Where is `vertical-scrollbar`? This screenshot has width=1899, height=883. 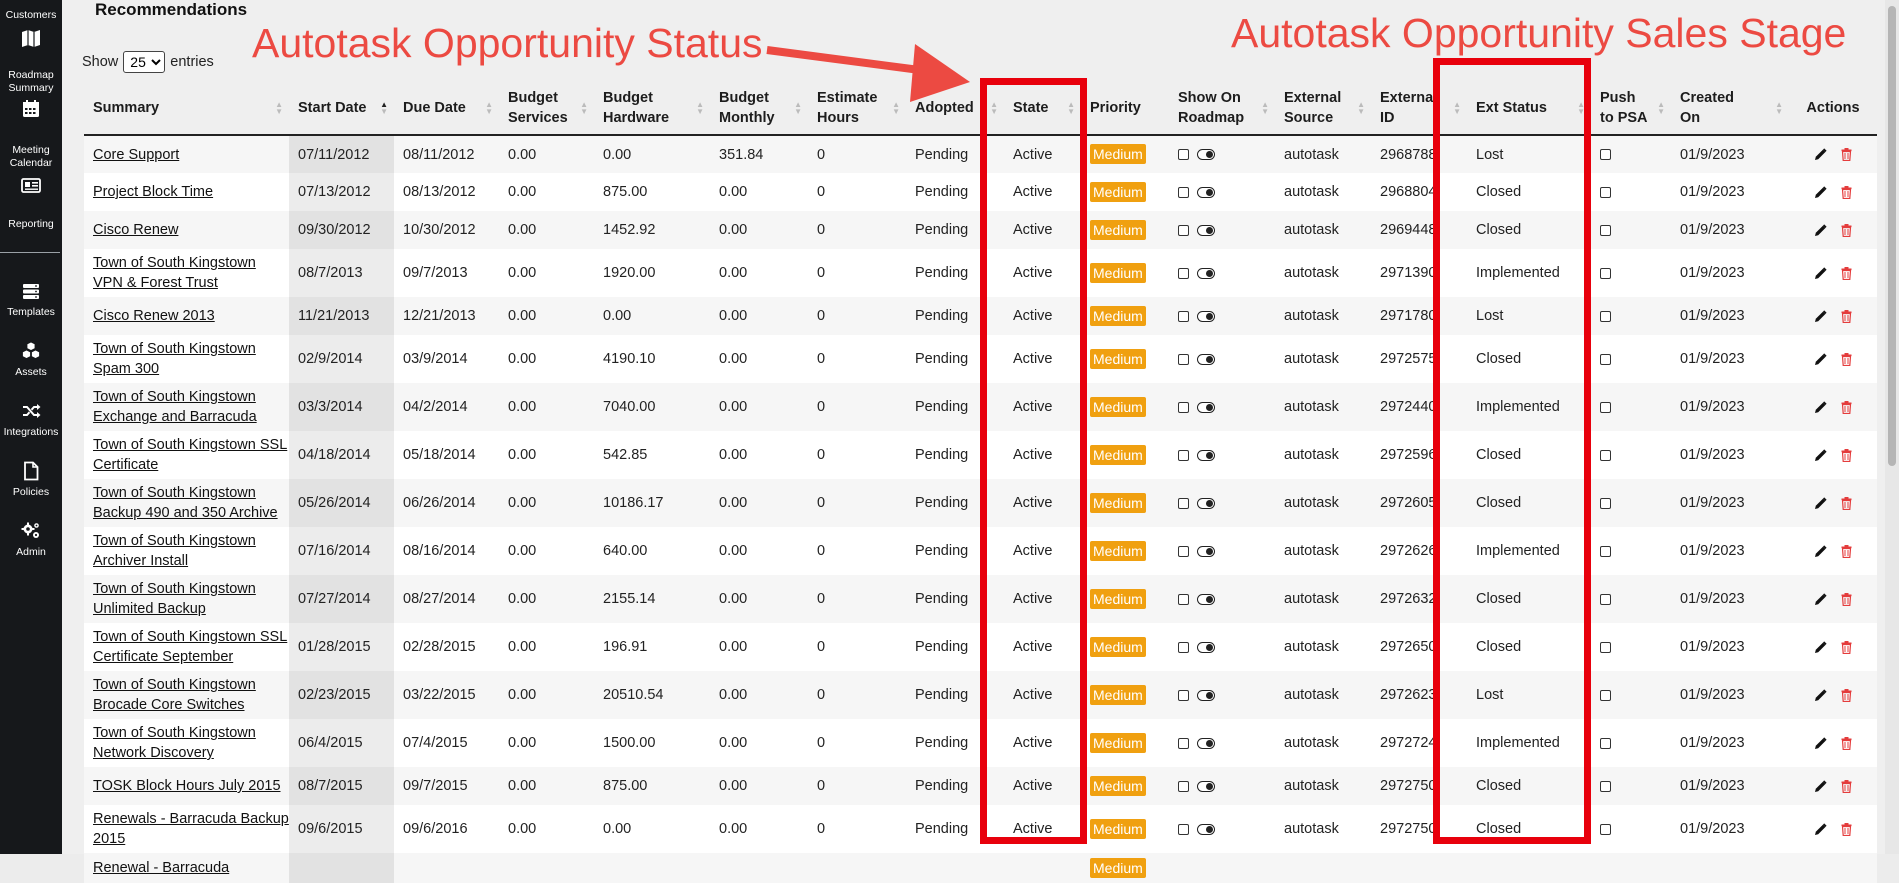
vertical-scrollbar is located at coordinates (1892, 427).